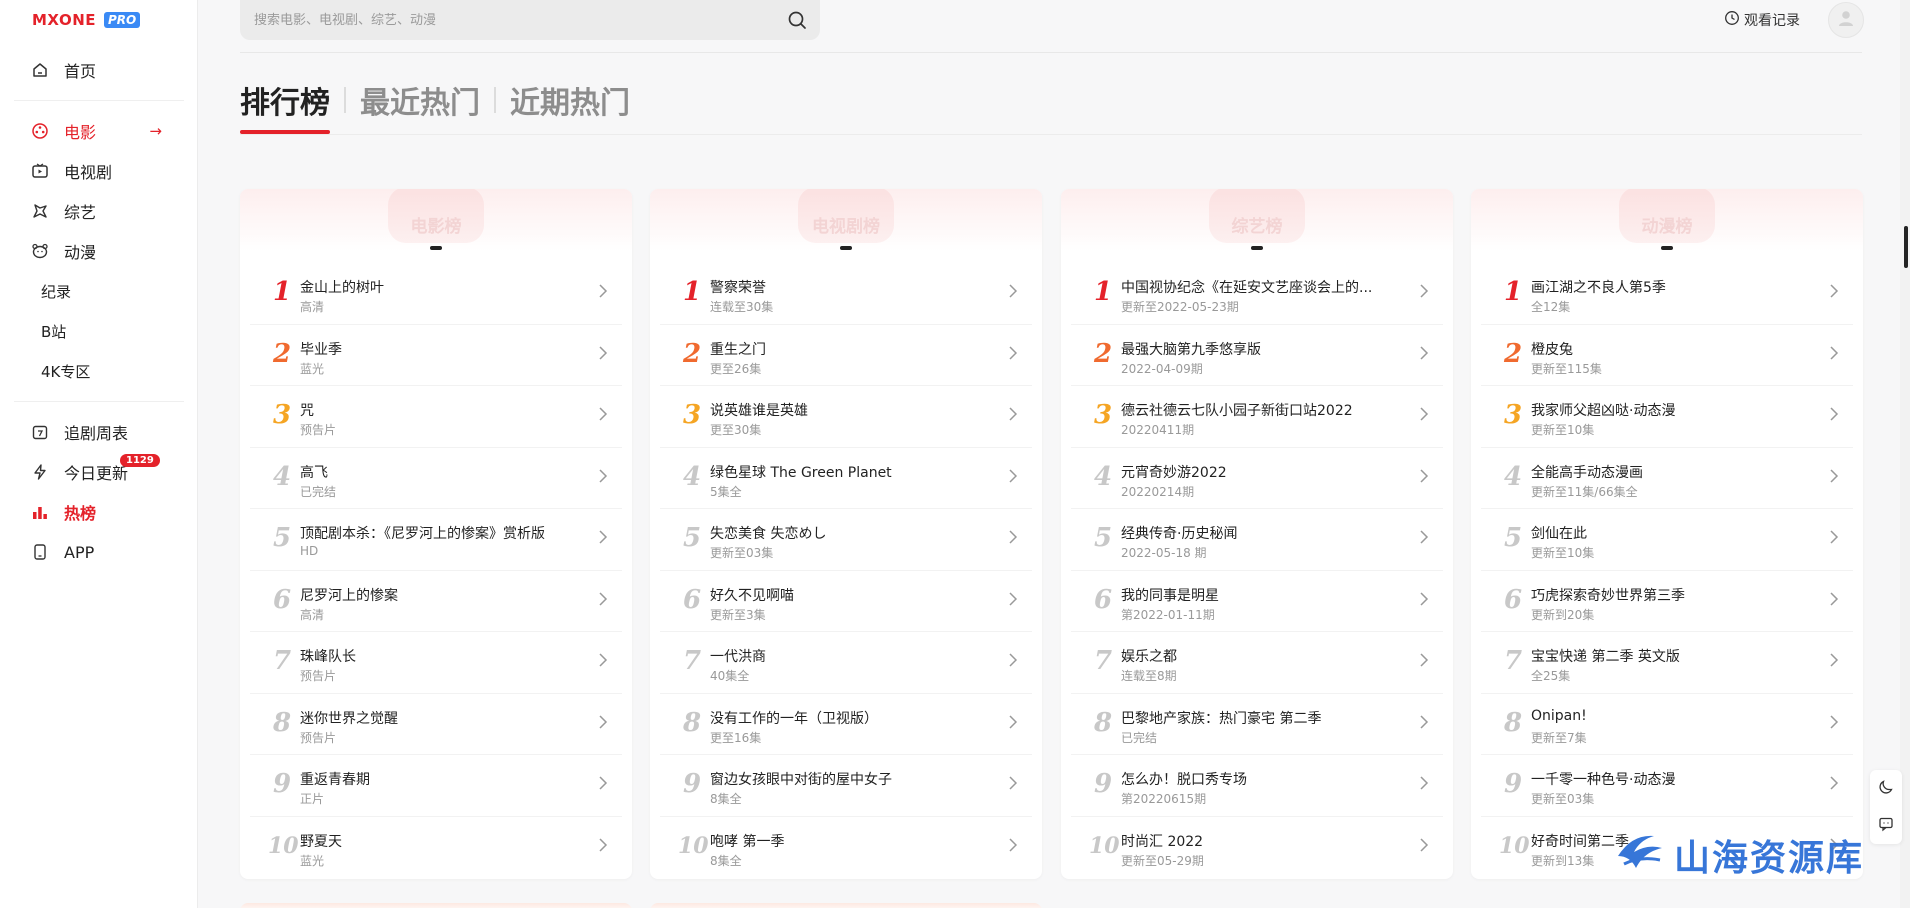  Describe the element at coordinates (1257, 601) in the screenshot. I see `rank-item: 6 我的同事是明星 第2022-01-11期` at that location.